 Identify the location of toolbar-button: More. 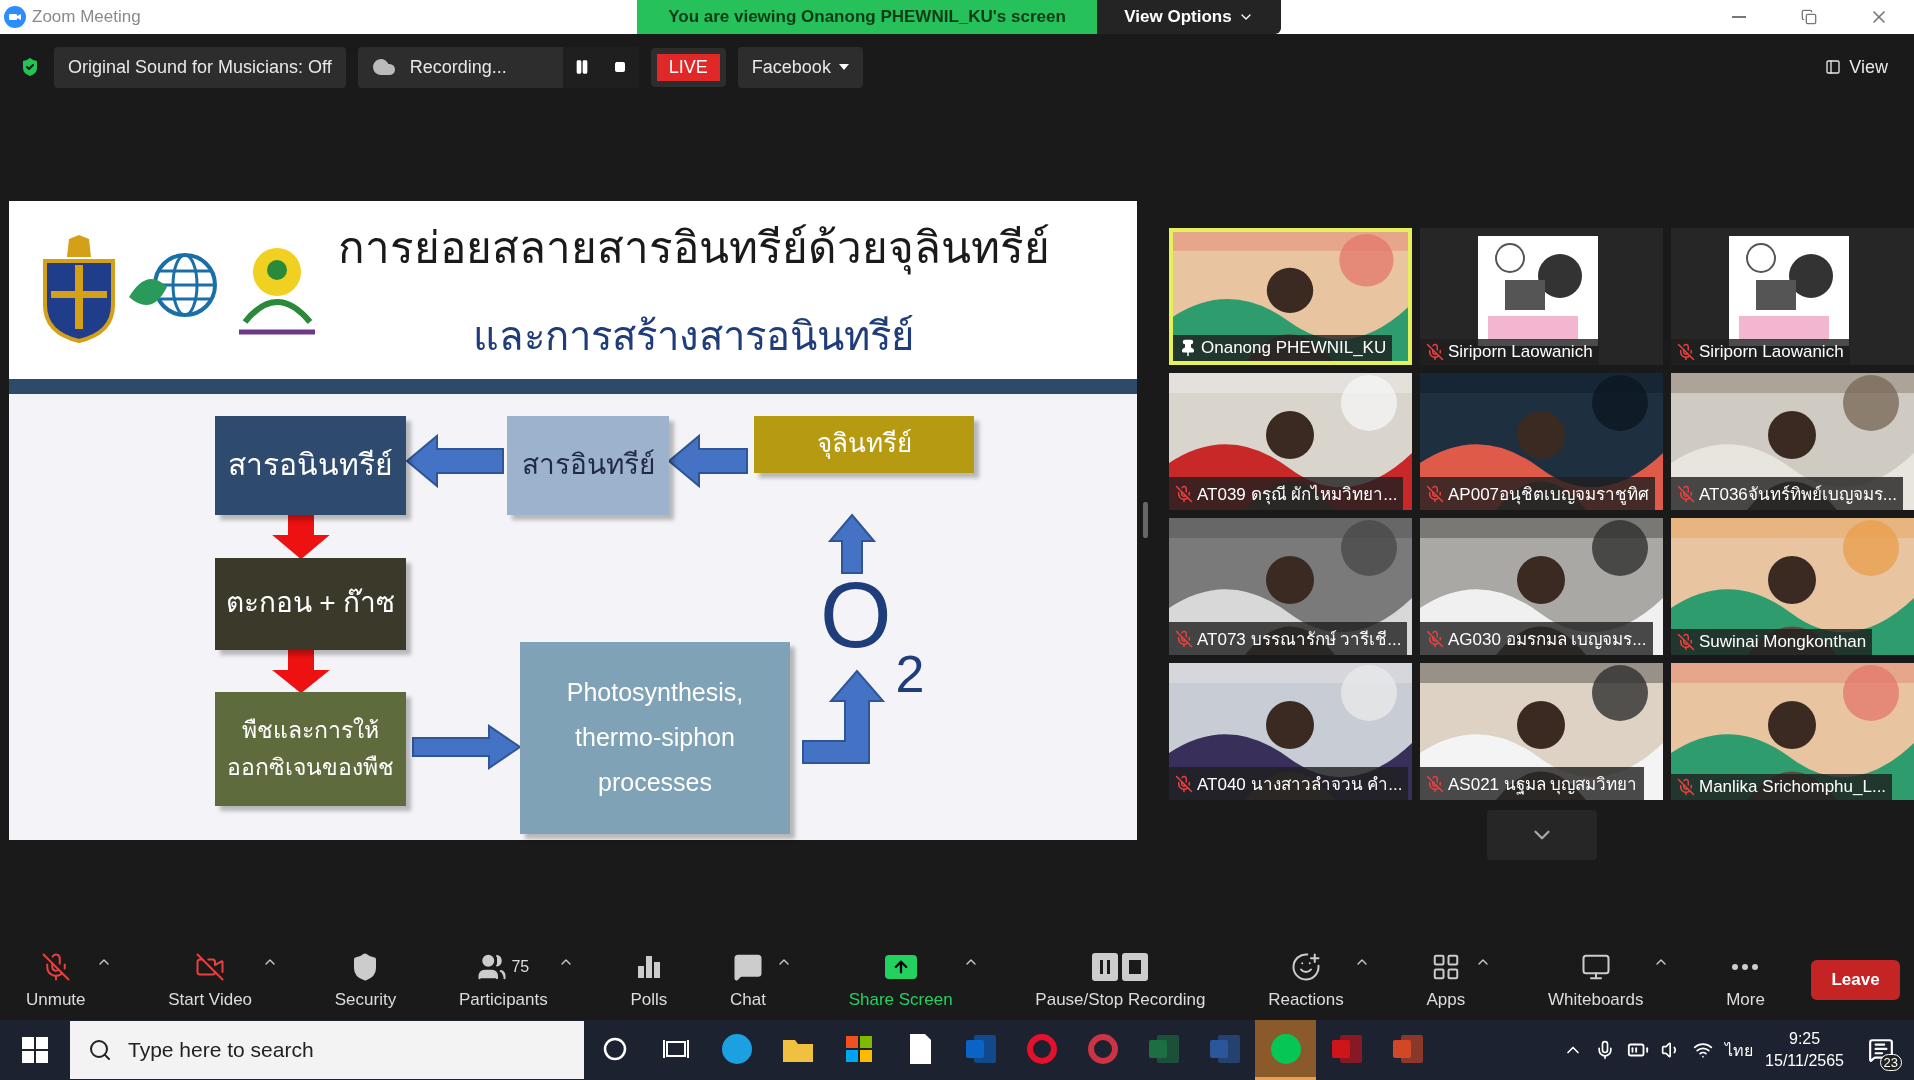
(1745, 980).